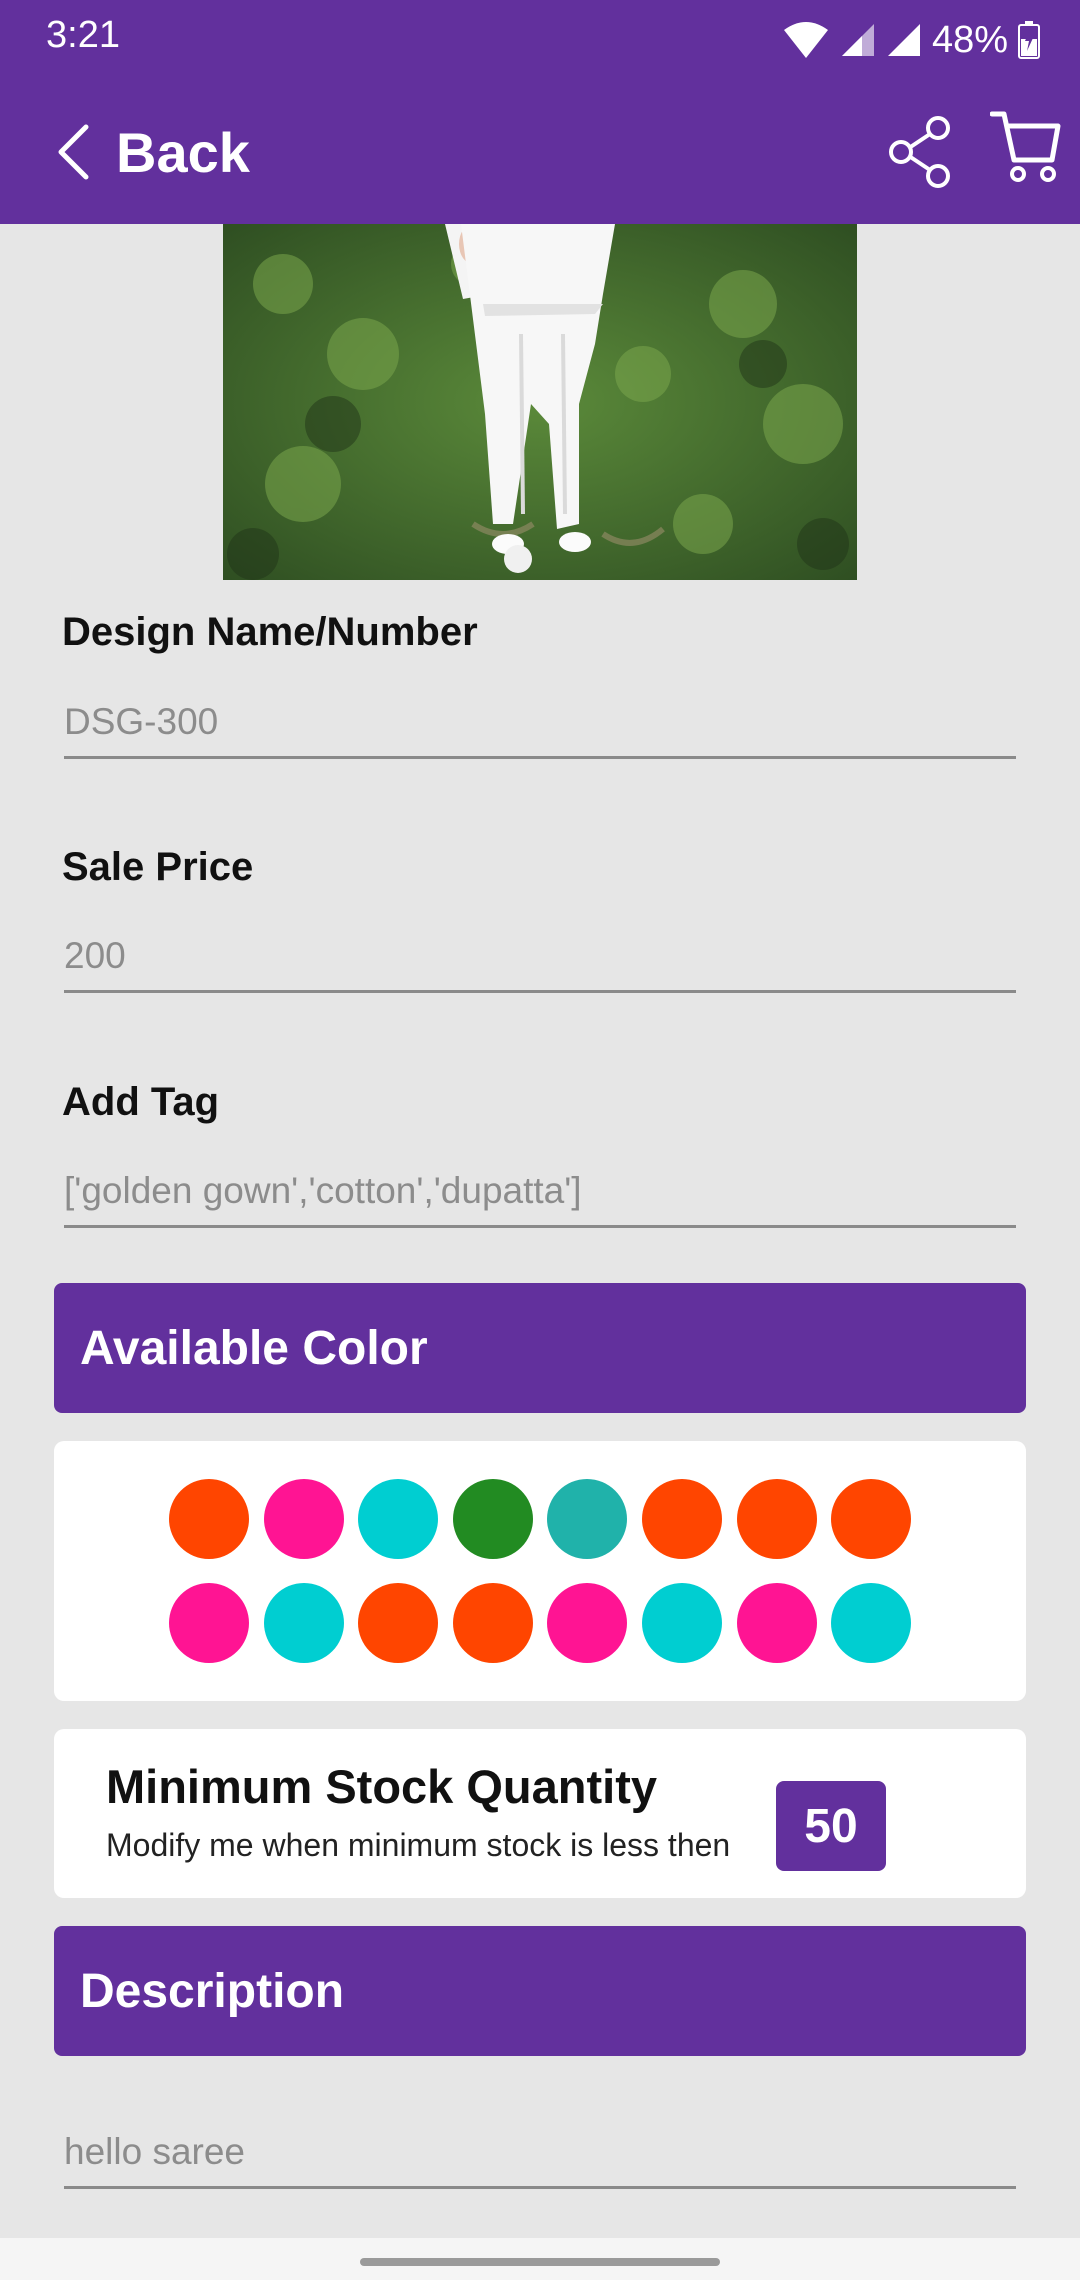 The width and height of the screenshot is (1080, 2280). Describe the element at coordinates (831, 1826) in the screenshot. I see `stock-quantity-button: 50` at that location.